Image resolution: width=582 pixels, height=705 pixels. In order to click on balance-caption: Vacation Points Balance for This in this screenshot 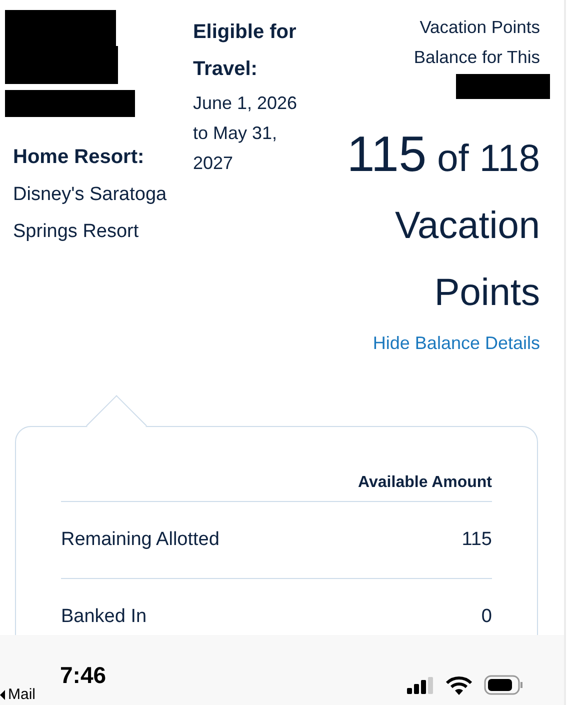, I will do `click(476, 42)`.